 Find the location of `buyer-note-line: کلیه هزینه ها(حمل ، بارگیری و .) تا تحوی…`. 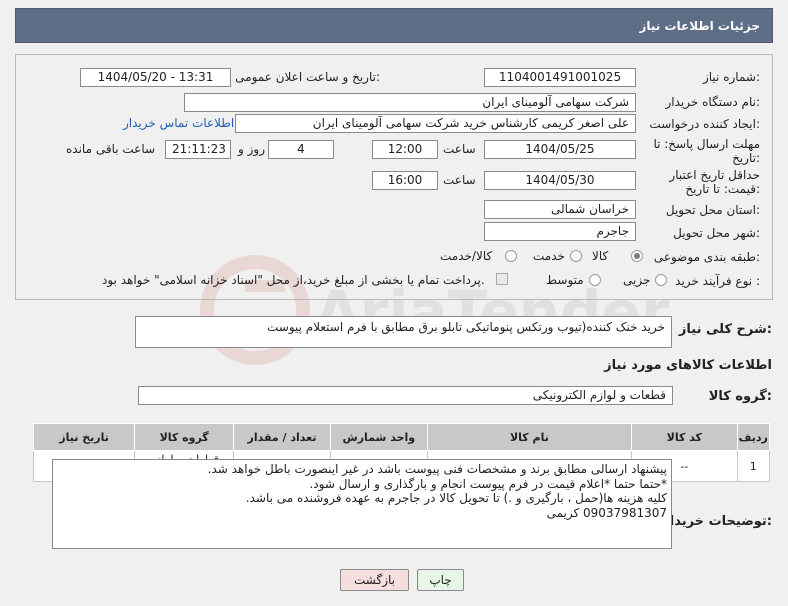

buyer-note-line: کلیه هزینه ها(حمل ، بارگیری و .) تا تحوی… is located at coordinates (456, 498).